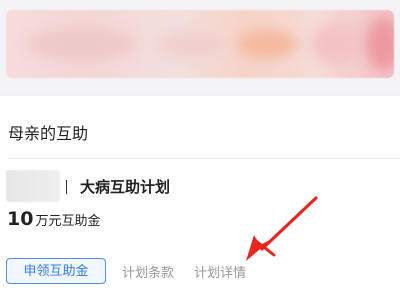 Image resolution: width=400 pixels, height=300 pixels. What do you see at coordinates (204, 158) in the screenshot?
I see `divider` at bounding box center [204, 158].